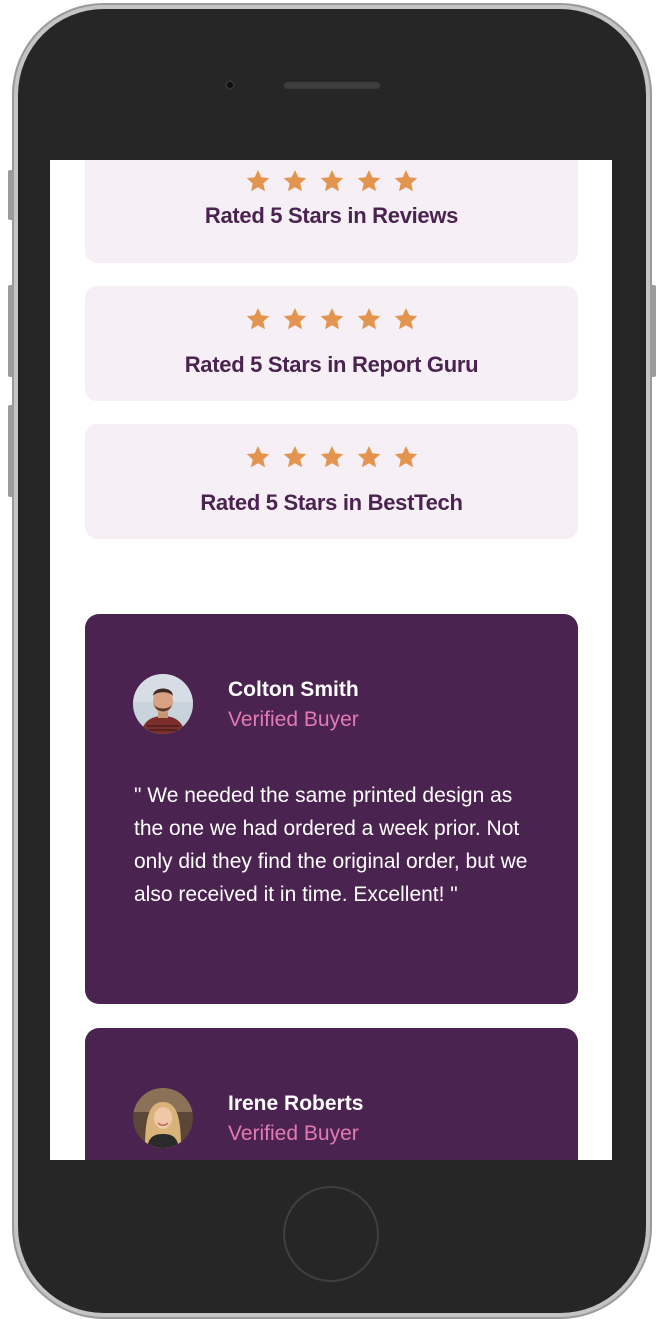 The height and width of the screenshot is (1326, 664). Describe the element at coordinates (296, 1103) in the screenshot. I see `reviewer-name: Irene Roberts` at that location.